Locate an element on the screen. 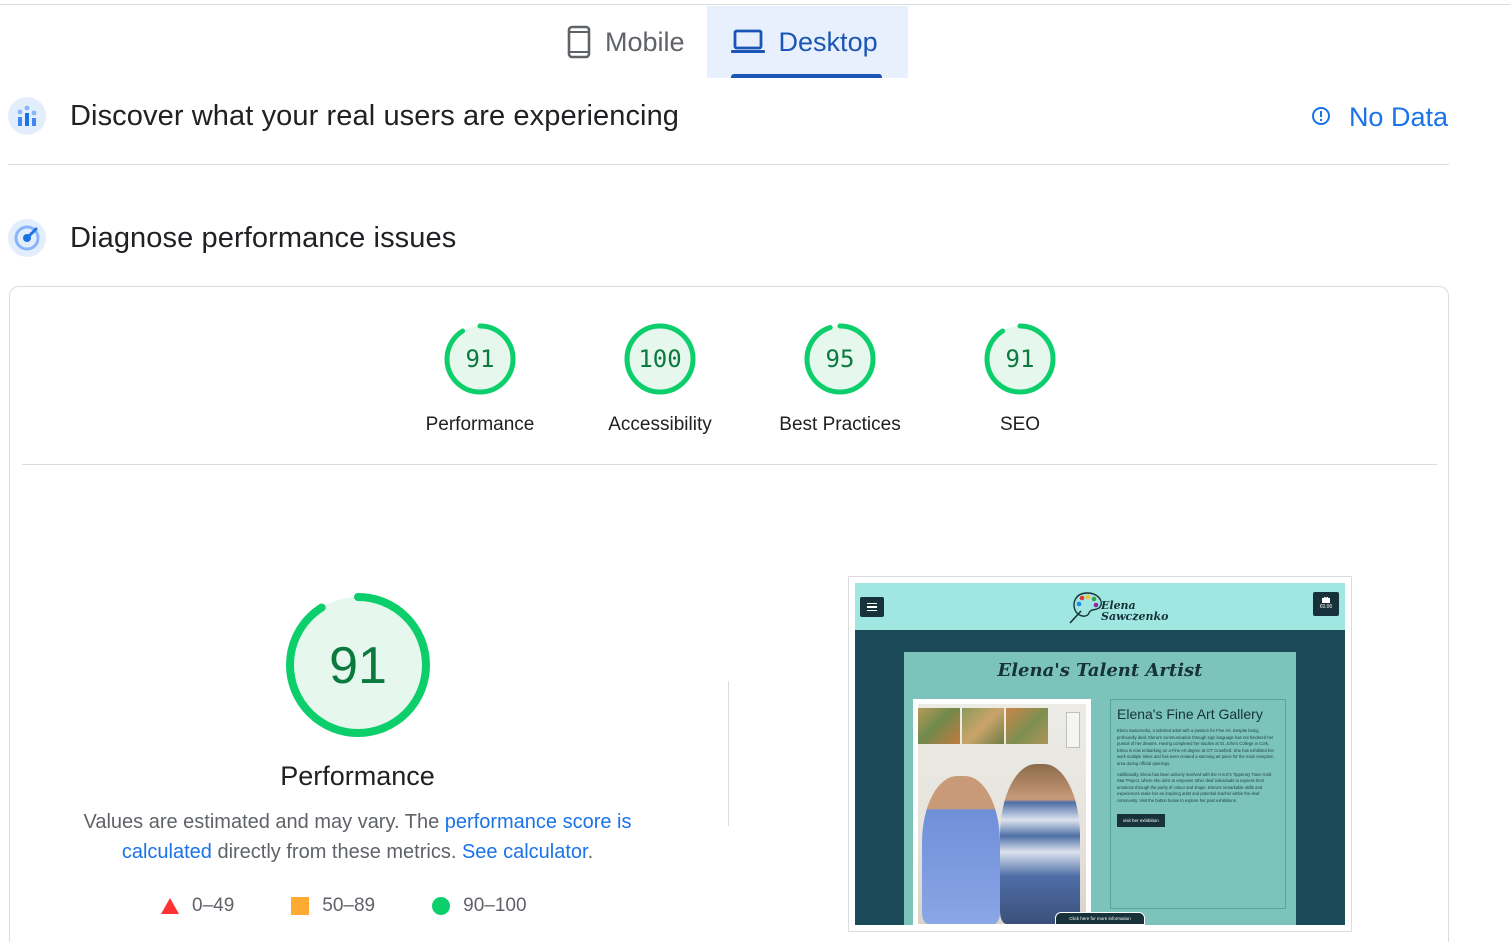  artist-photo is located at coordinates (1002, 812).